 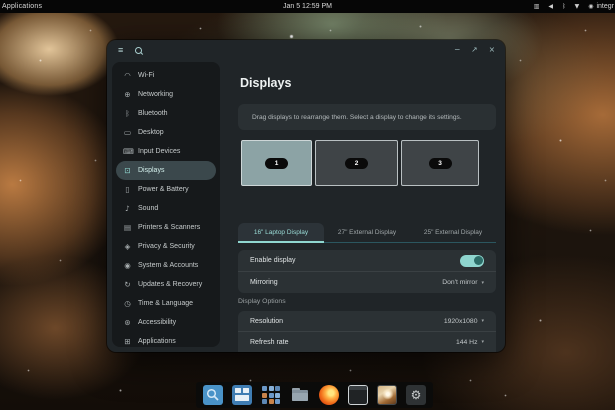 What do you see at coordinates (166, 208) in the screenshot?
I see `sidebar-item-sound: ♪ Sound` at bounding box center [166, 208].